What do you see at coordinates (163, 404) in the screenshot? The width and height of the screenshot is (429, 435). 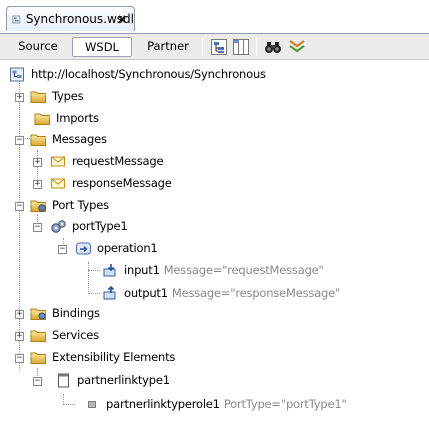 I see `tree-label: partnerlinktyperole1` at bounding box center [163, 404].